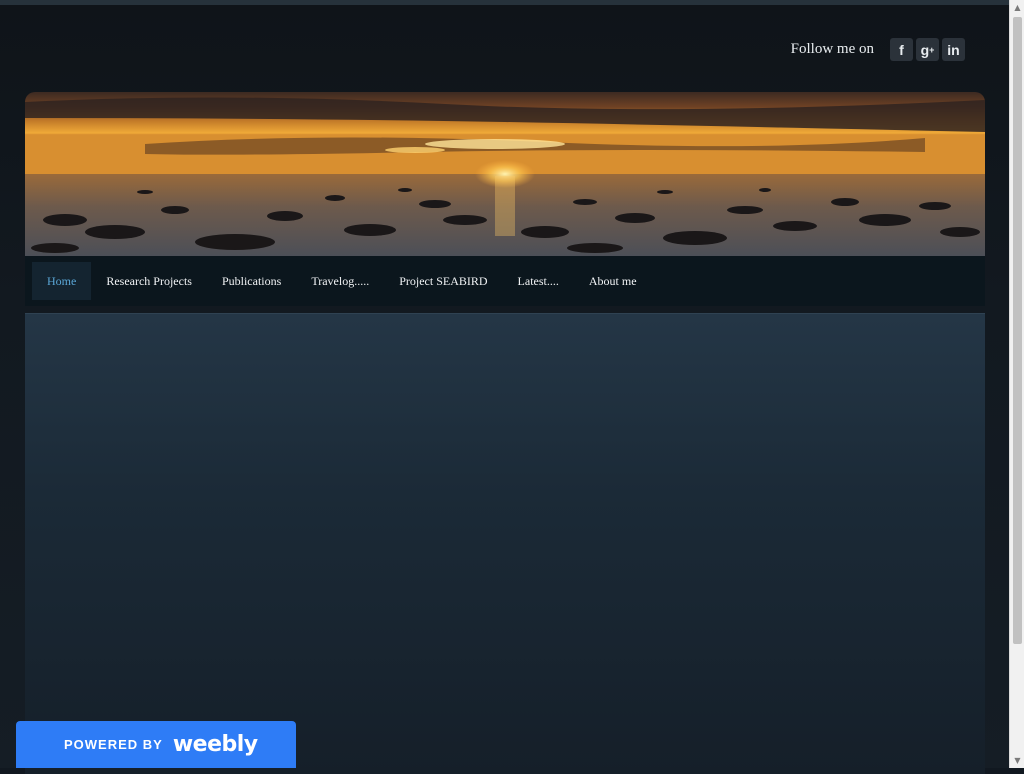 Image resolution: width=1024 pixels, height=774 pixels. Describe the element at coordinates (251, 281) in the screenshot. I see `nav-item-publications: Publications` at that location.